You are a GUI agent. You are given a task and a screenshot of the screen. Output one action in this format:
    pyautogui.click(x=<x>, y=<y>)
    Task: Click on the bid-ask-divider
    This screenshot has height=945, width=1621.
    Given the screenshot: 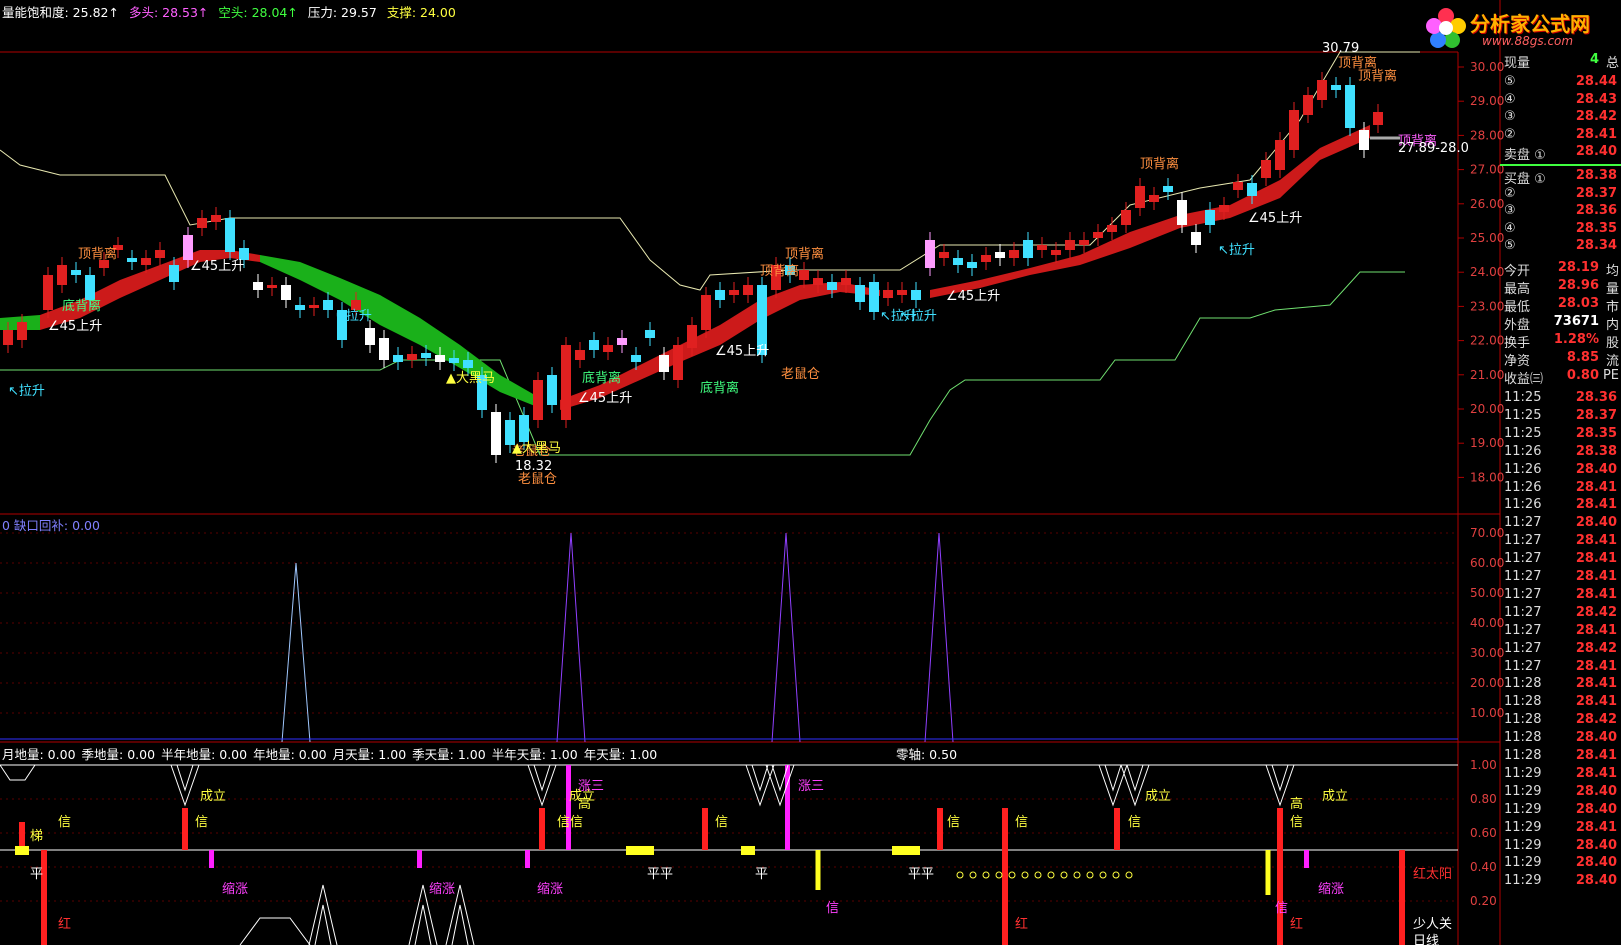 What is the action you would take?
    pyautogui.click(x=1560, y=165)
    